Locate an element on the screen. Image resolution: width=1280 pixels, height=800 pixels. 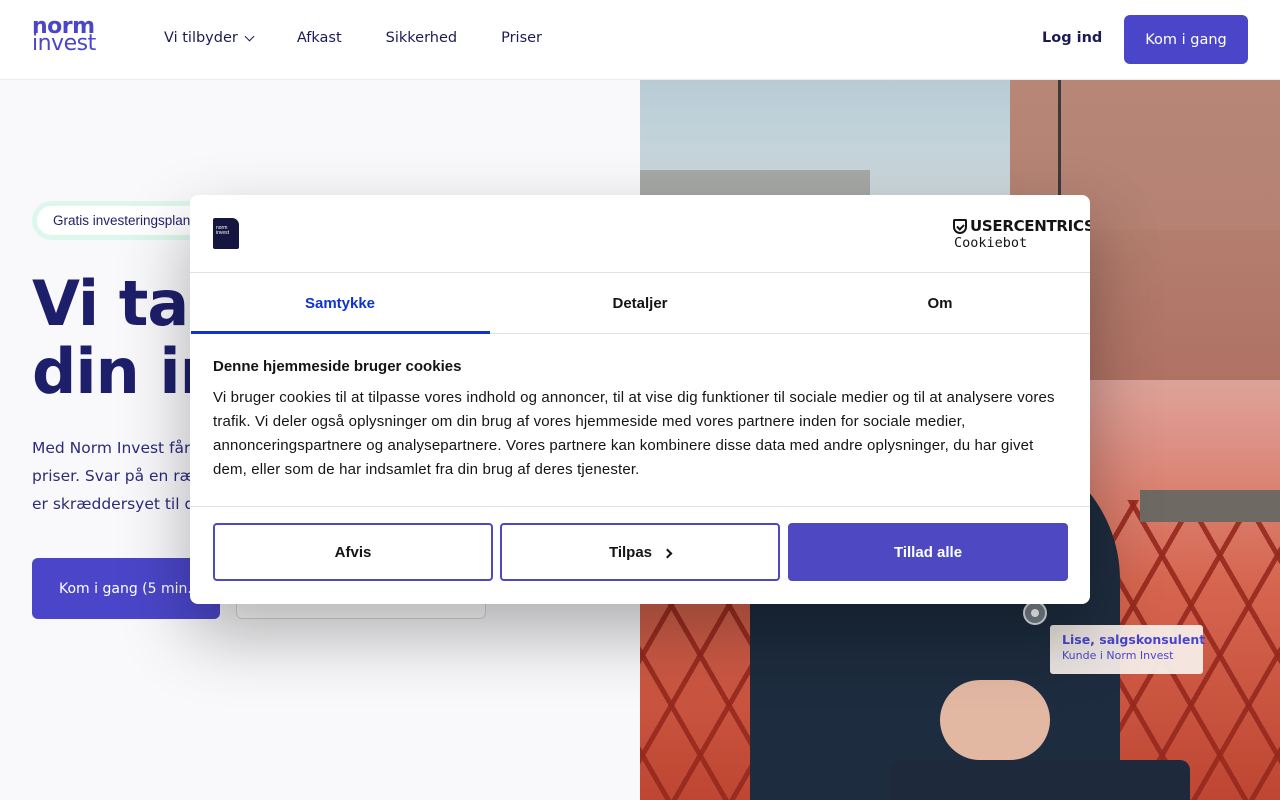
tab-detaljer: Detaljer is located at coordinates (640, 303).